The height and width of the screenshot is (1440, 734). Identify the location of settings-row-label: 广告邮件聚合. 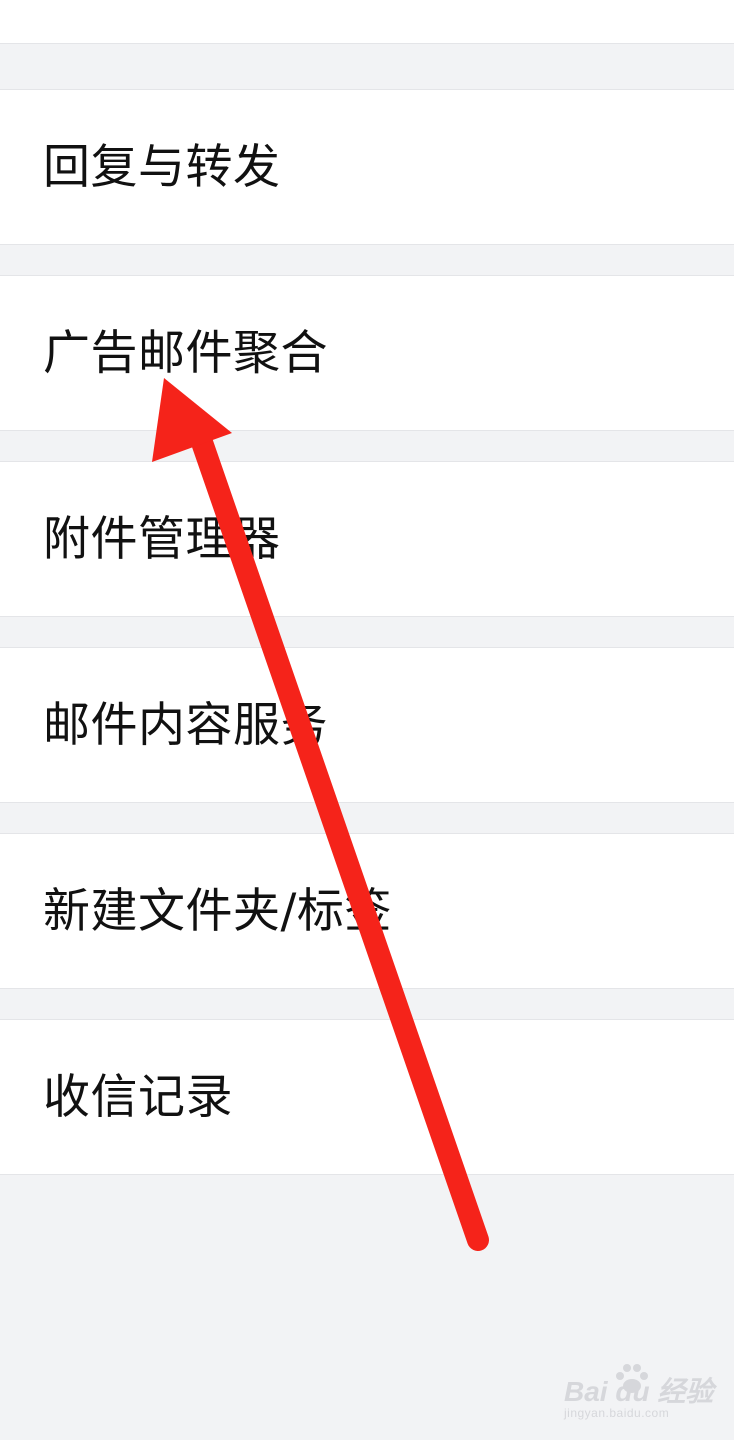
(185, 353).